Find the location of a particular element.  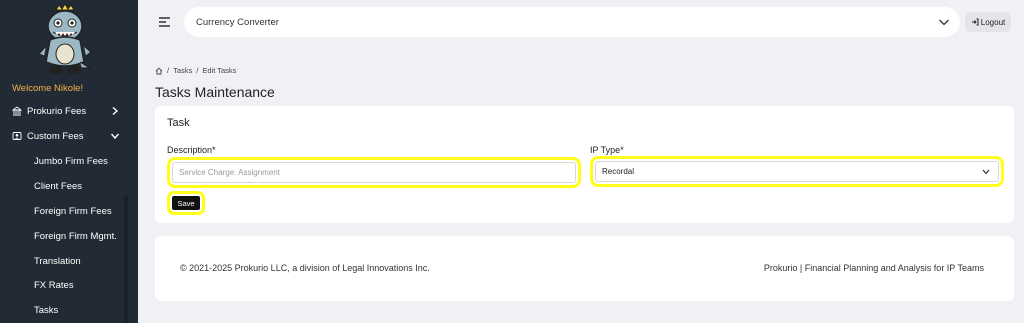

sidebar-subitem-fx-rates: FX Rates is located at coordinates (54, 285).